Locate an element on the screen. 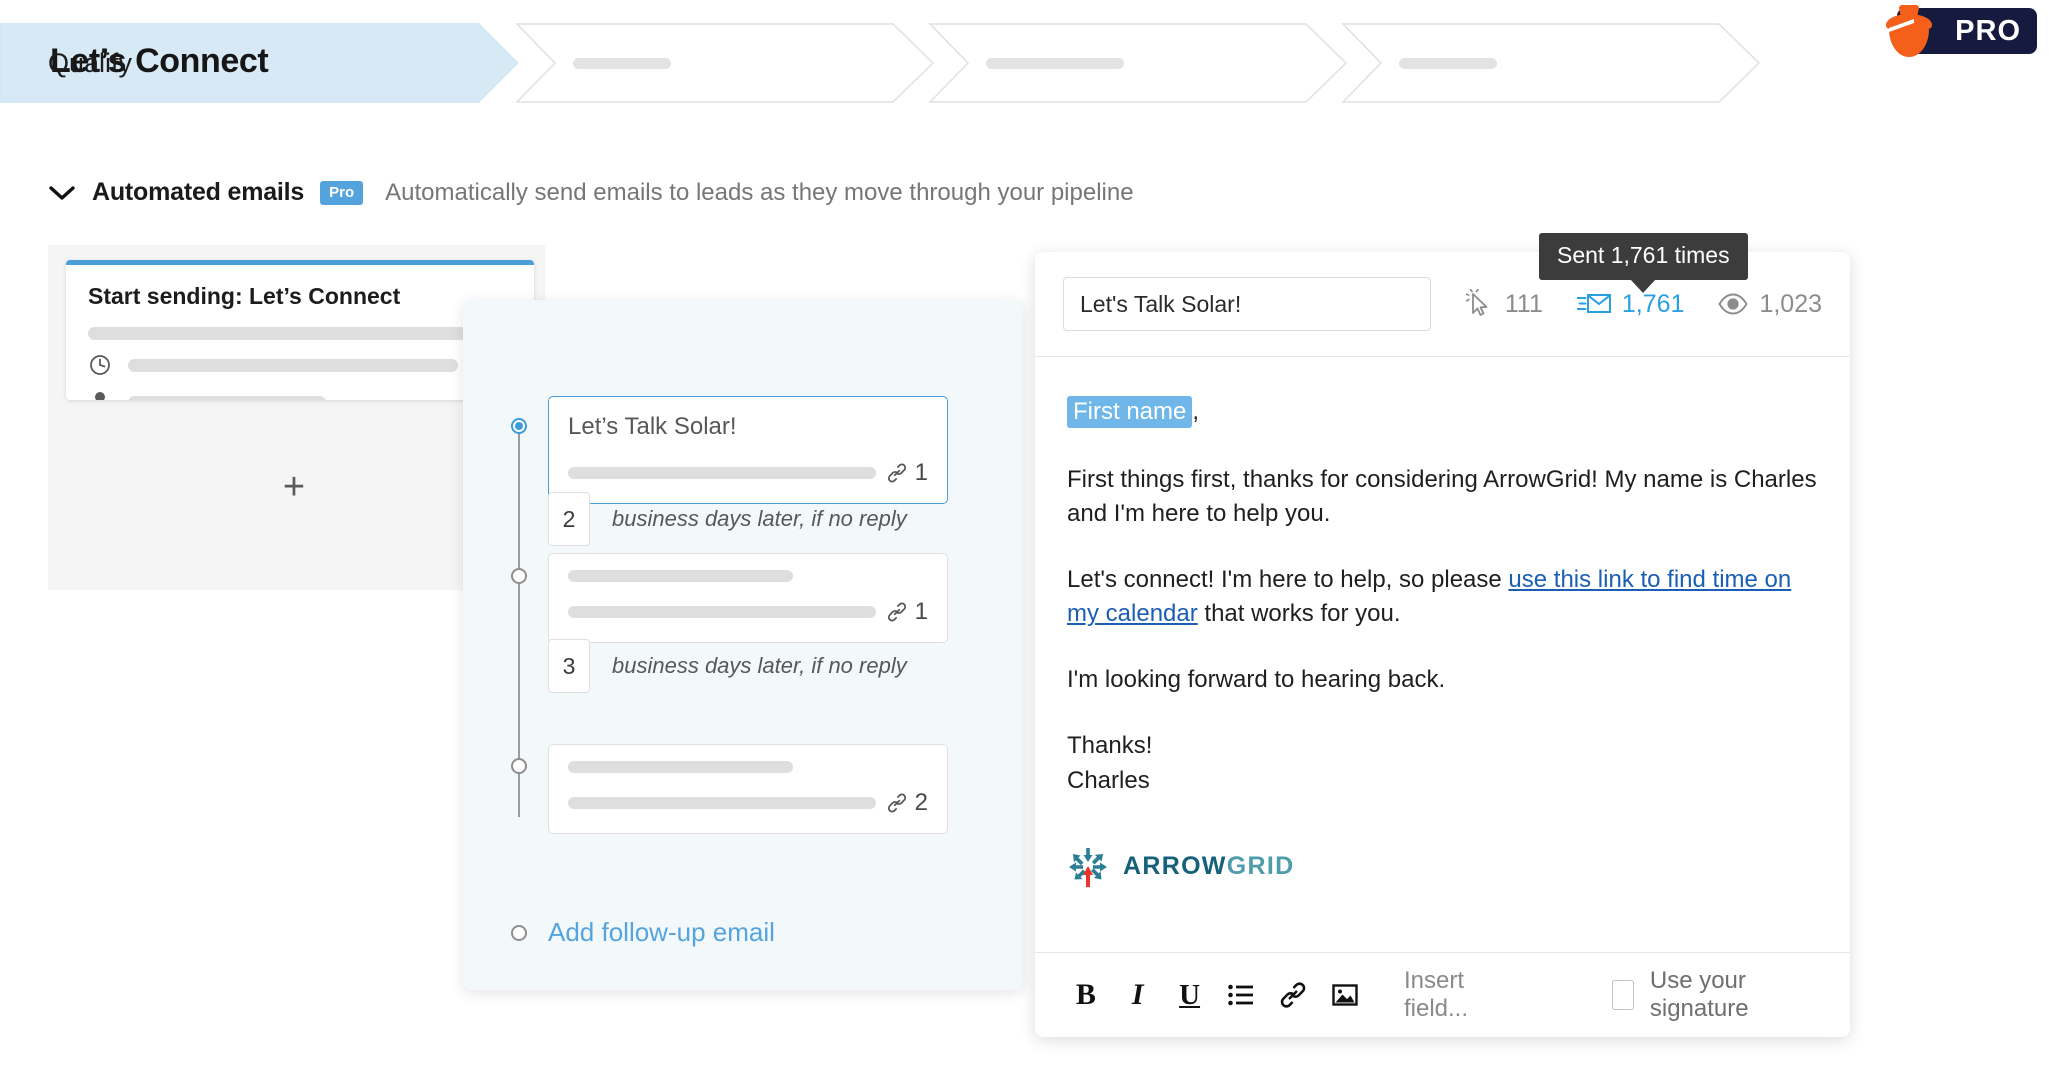 Image resolution: width=2049 pixels, height=1085 pixels. timeline-node-add is located at coordinates (519, 933).